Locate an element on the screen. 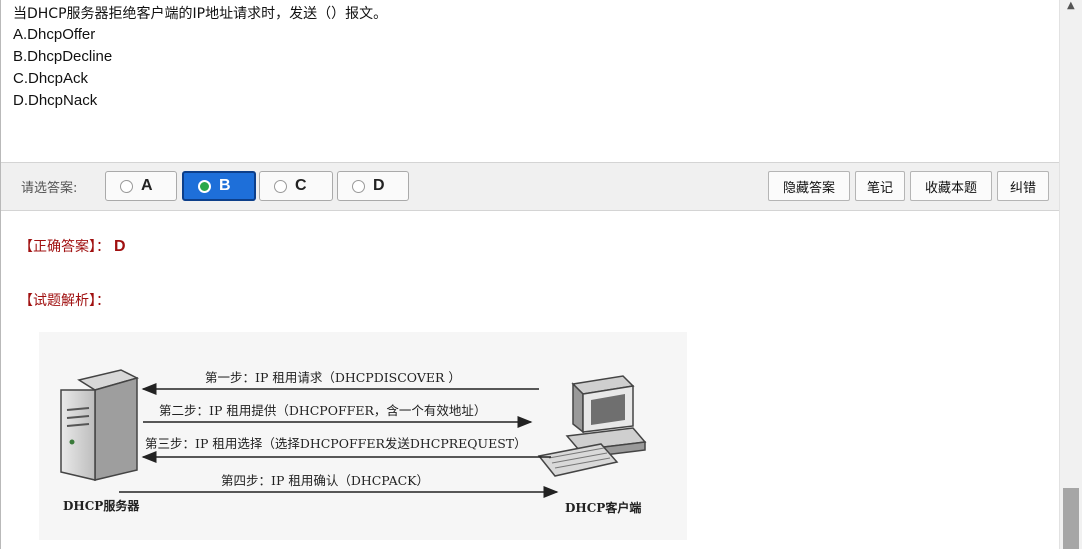 The width and height of the screenshot is (1082, 549). choice-c-label: C is located at coordinates (301, 185).